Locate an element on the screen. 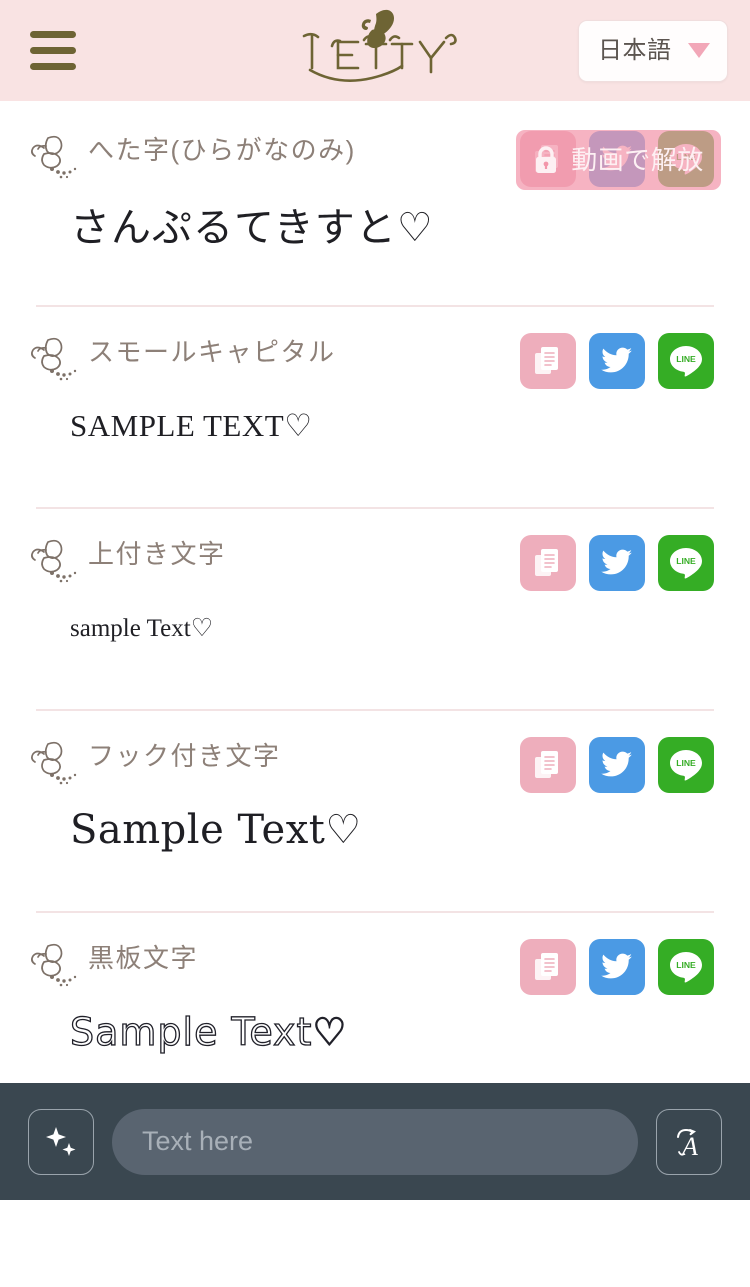 The height and width of the screenshot is (1287, 750). bottom-toolbar: A is located at coordinates (375, 1141).